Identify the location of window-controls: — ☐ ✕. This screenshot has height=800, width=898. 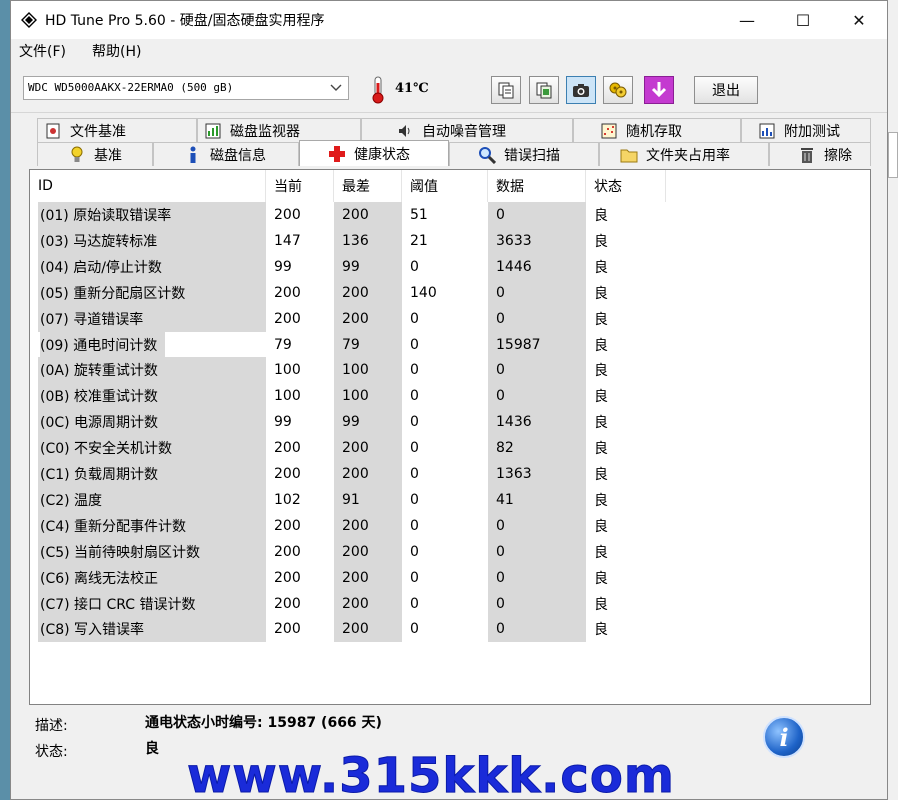
(803, 20).